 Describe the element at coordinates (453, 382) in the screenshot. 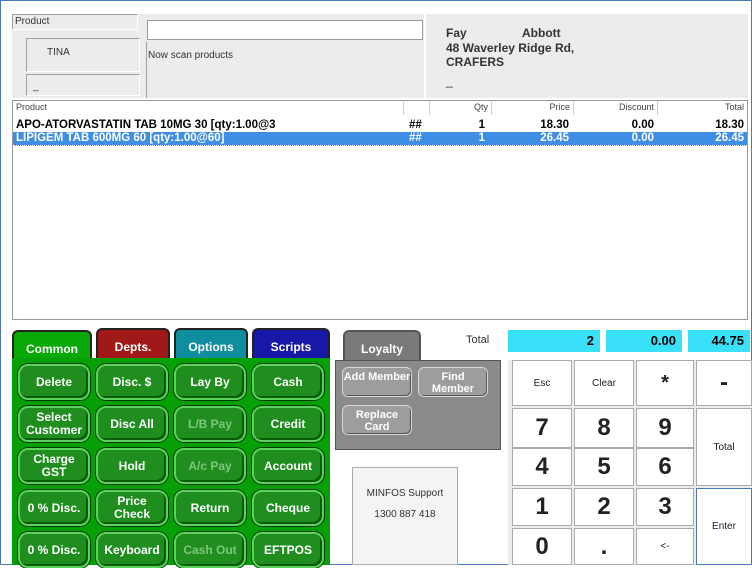

I see `find-member-button: Find Member` at that location.